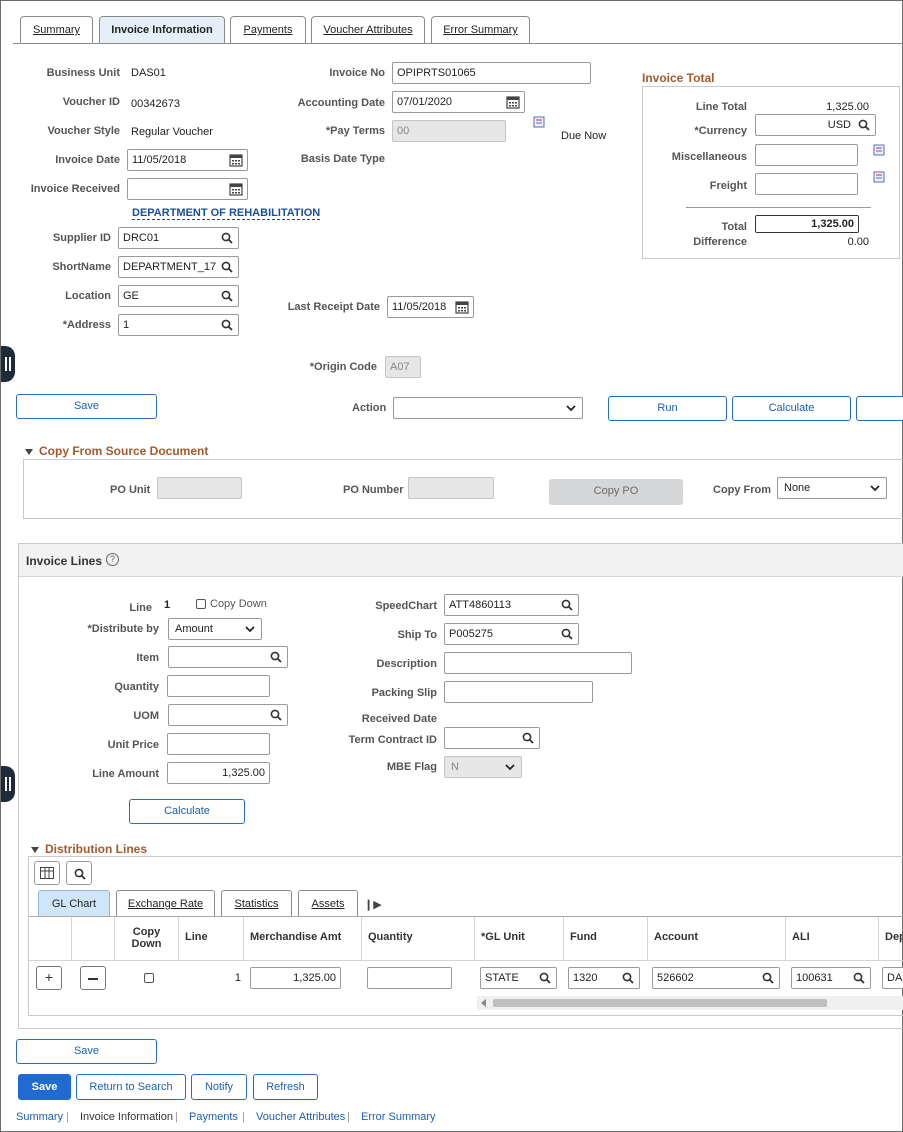 This screenshot has width=903, height=1132. What do you see at coordinates (86, 406) in the screenshot?
I see `save-button: Save` at bounding box center [86, 406].